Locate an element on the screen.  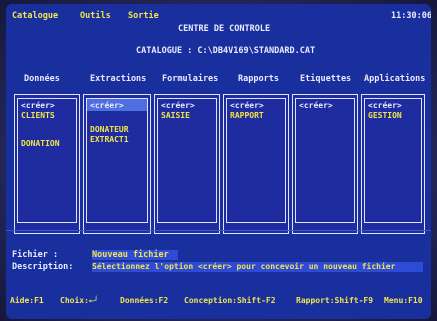
description-label: Description: is located at coordinates (43, 267).